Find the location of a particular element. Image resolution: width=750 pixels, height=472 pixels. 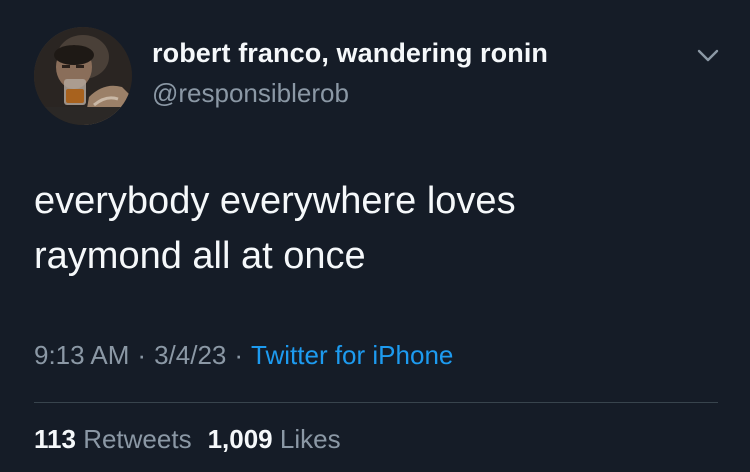

retweets-count: 113 is located at coordinates (55, 439).